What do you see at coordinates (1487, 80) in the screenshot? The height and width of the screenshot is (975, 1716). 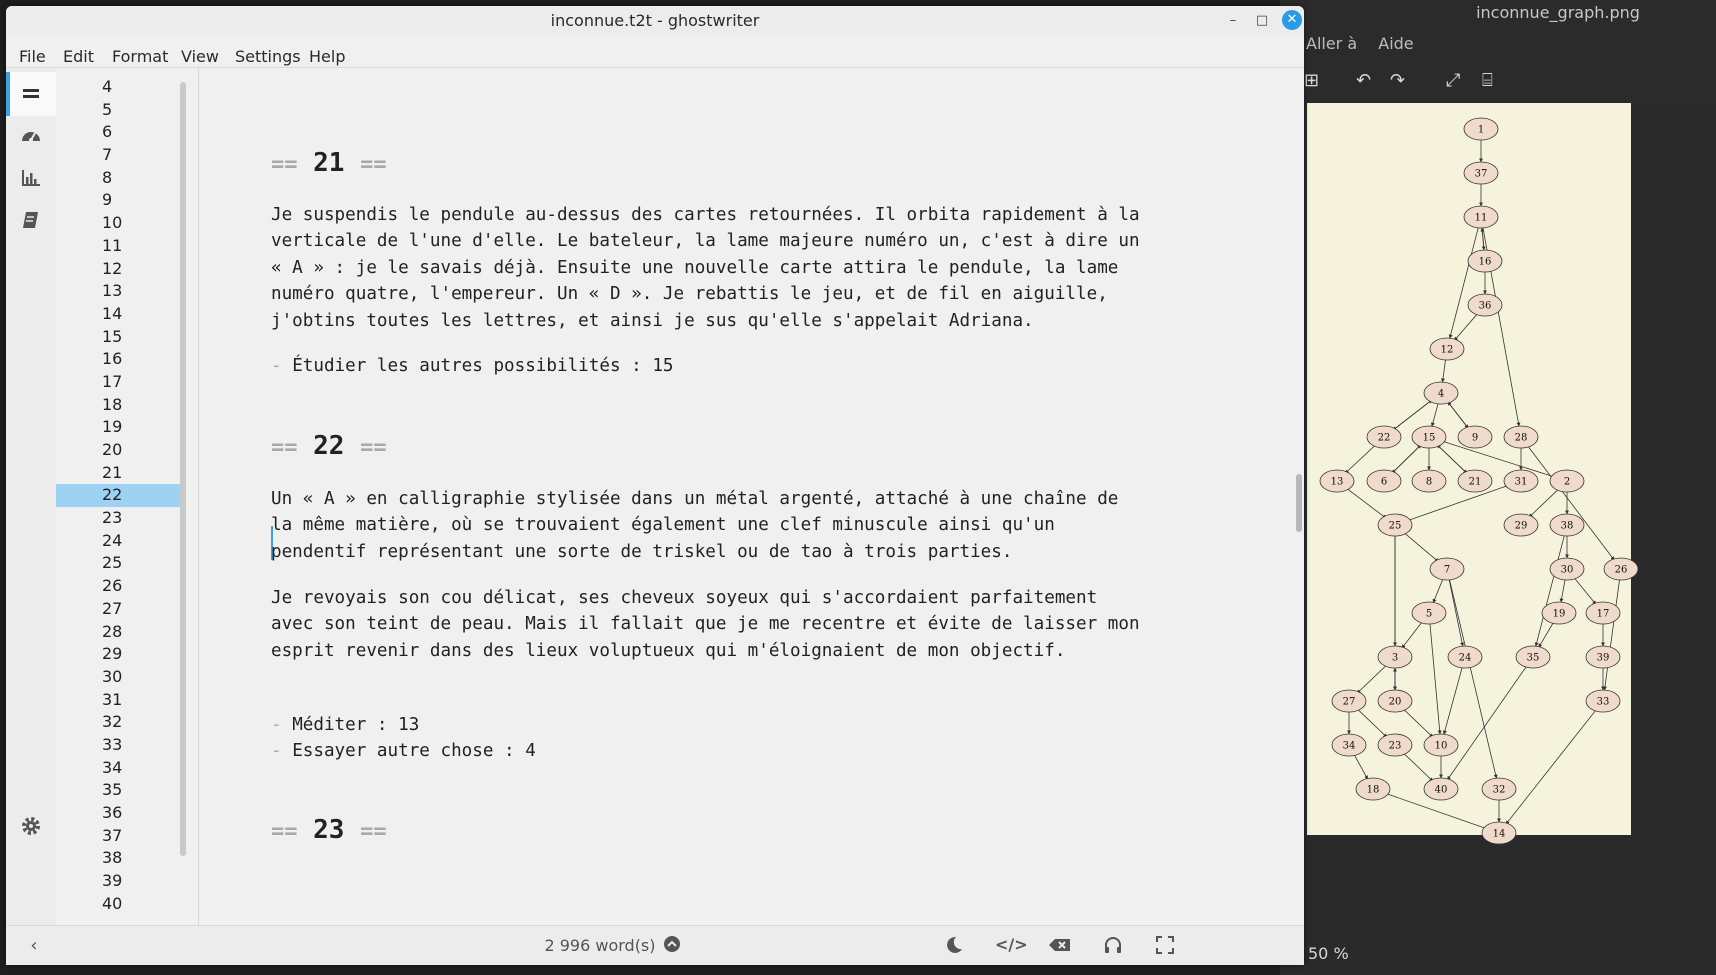 I see `slideshow-icon: ⌸` at bounding box center [1487, 80].